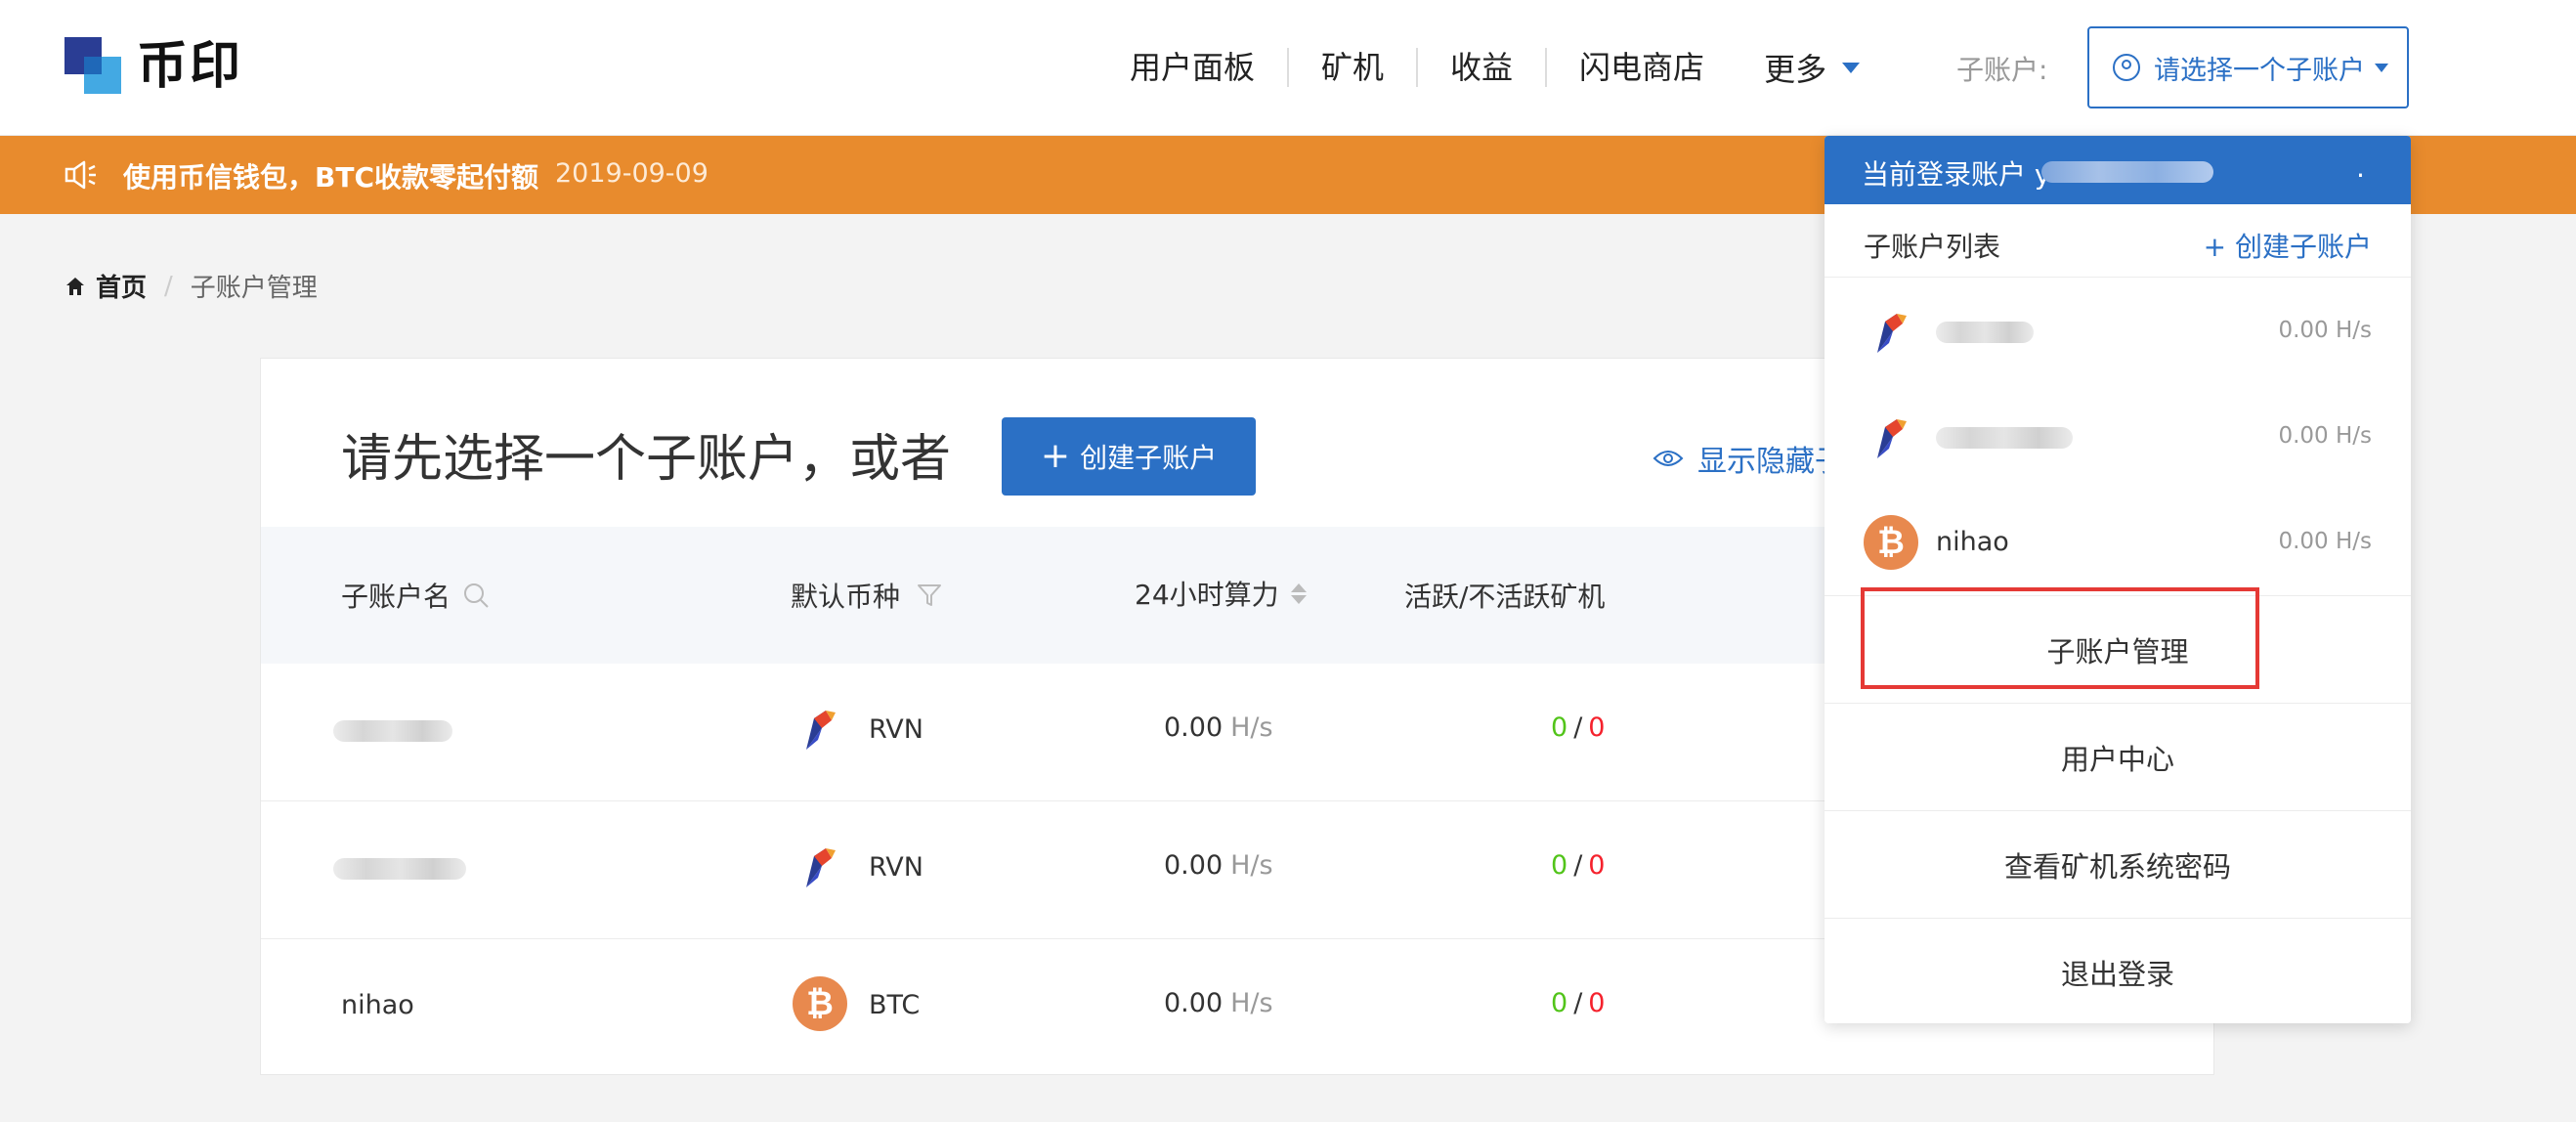 Image resolution: width=2576 pixels, height=1122 pixels. I want to click on menu-view-miner-password: 查看矿机系统密码, so click(2118, 864).